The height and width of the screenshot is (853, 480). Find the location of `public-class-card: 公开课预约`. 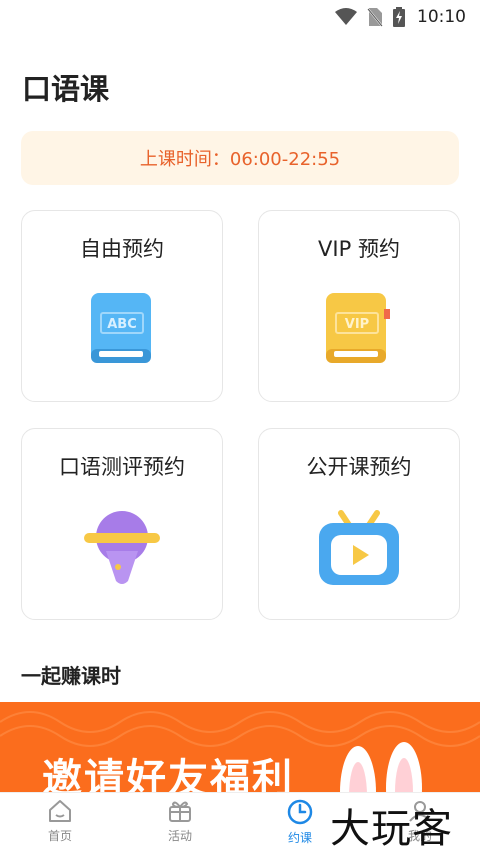

public-class-card: 公开课预约 is located at coordinates (359, 524).